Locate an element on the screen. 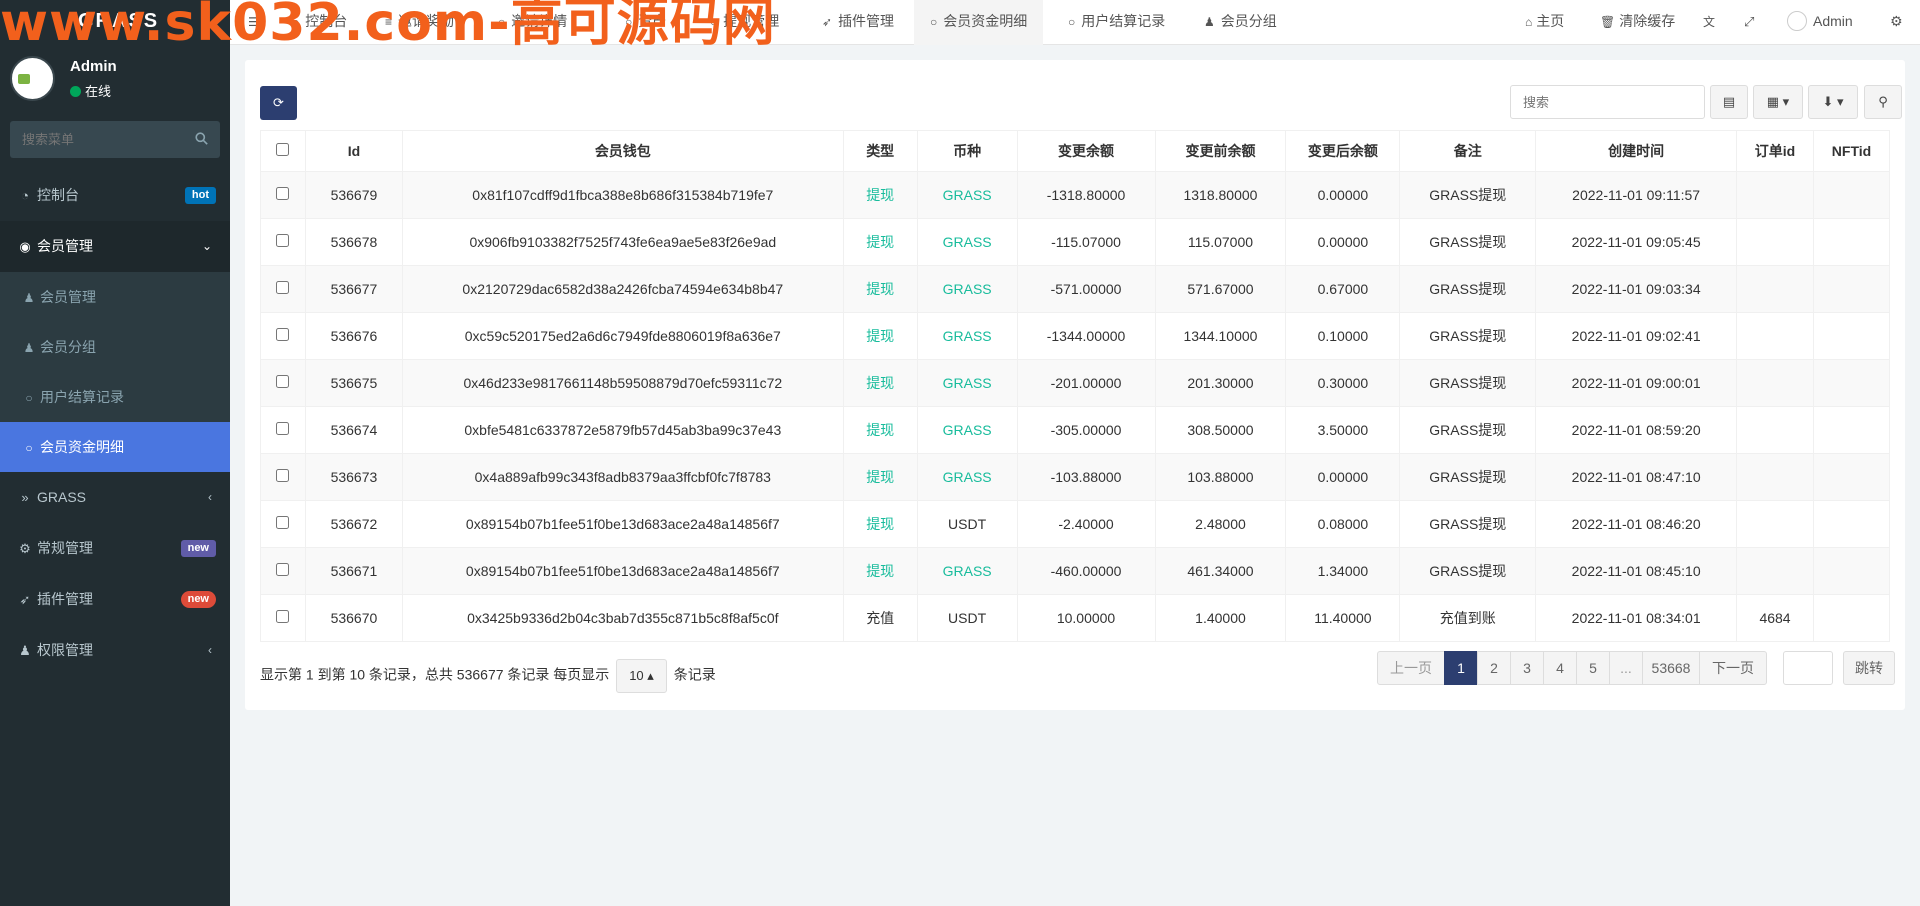 Image resolution: width=1920 pixels, height=906 pixels. columns-button: ▦ ▾ is located at coordinates (1778, 102).